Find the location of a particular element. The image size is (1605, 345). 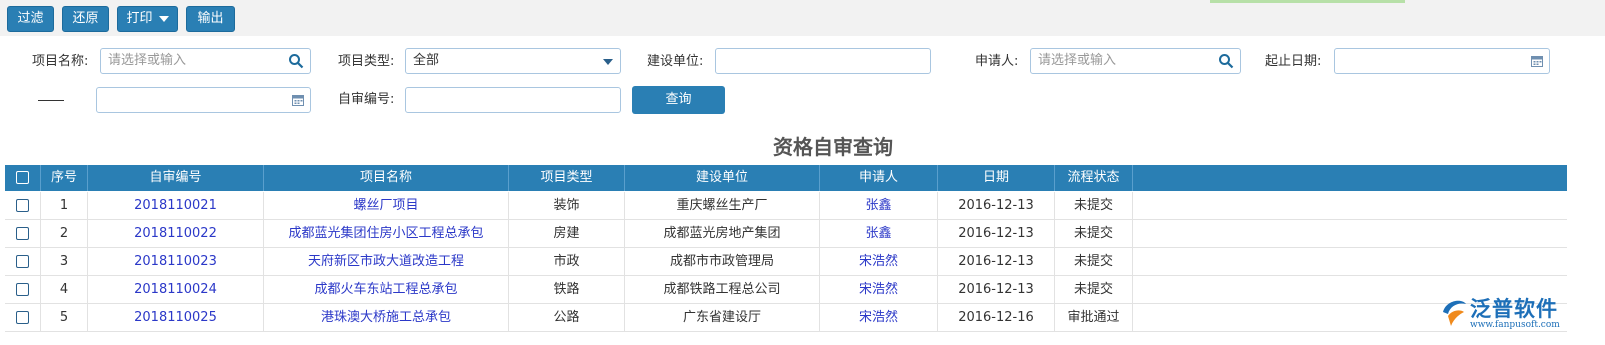

header-build-unit: 建设单位 is located at coordinates (722, 178).